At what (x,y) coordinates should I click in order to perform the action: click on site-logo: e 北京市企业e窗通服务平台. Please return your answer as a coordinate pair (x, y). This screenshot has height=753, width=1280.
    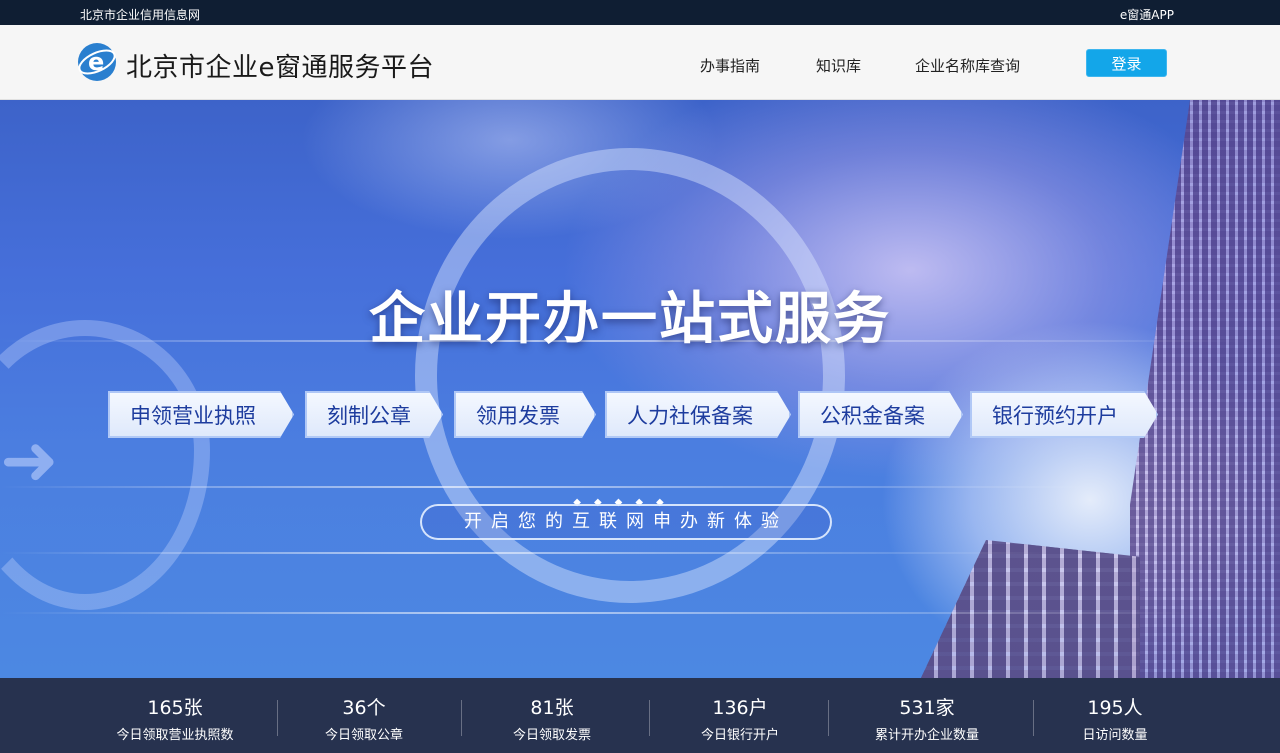
    Looking at the image, I should click on (256, 63).